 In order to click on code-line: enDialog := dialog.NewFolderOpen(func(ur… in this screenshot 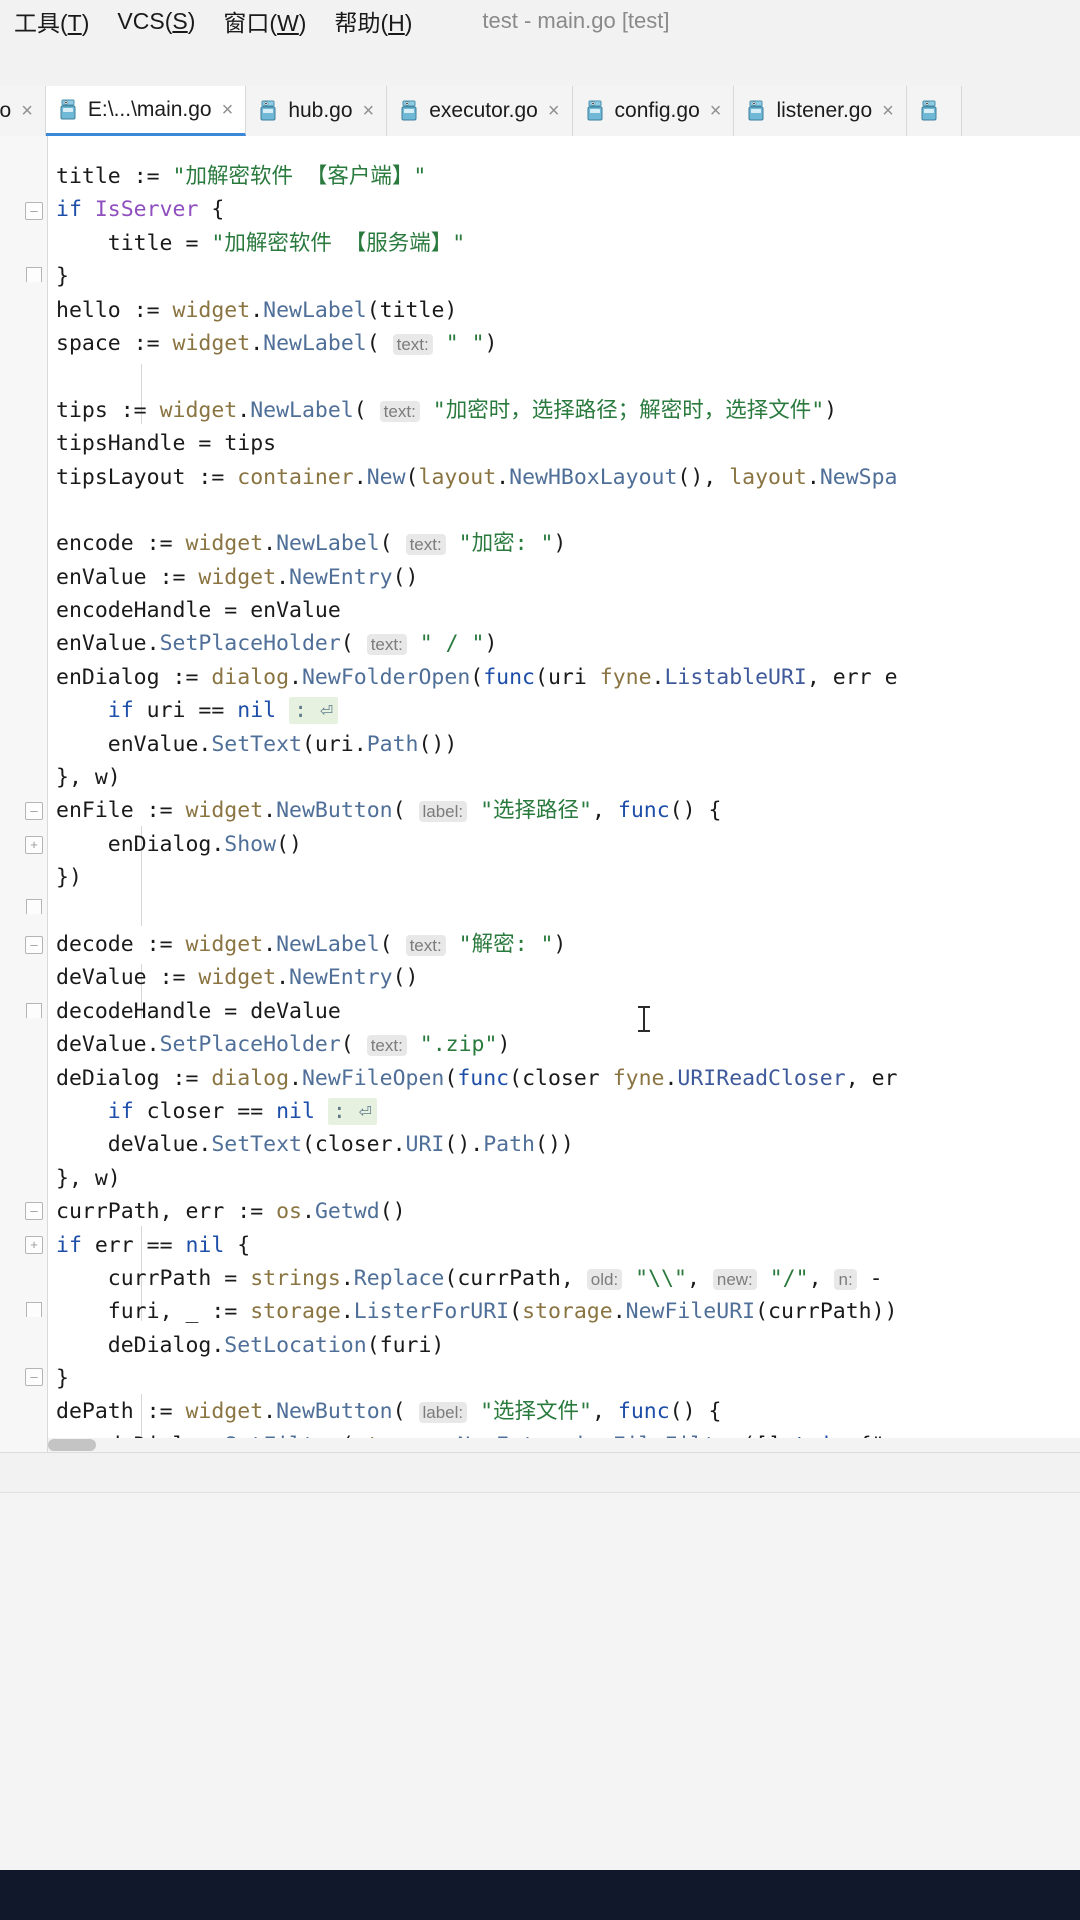, I will do `click(568, 677)`.